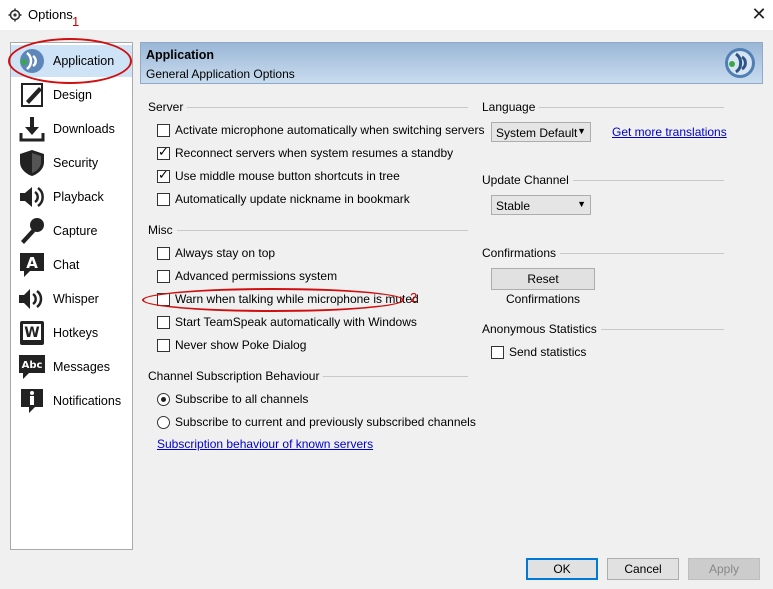 The width and height of the screenshot is (773, 589). What do you see at coordinates (451, 63) in the screenshot?
I see `page-header: Application General Application Options` at bounding box center [451, 63].